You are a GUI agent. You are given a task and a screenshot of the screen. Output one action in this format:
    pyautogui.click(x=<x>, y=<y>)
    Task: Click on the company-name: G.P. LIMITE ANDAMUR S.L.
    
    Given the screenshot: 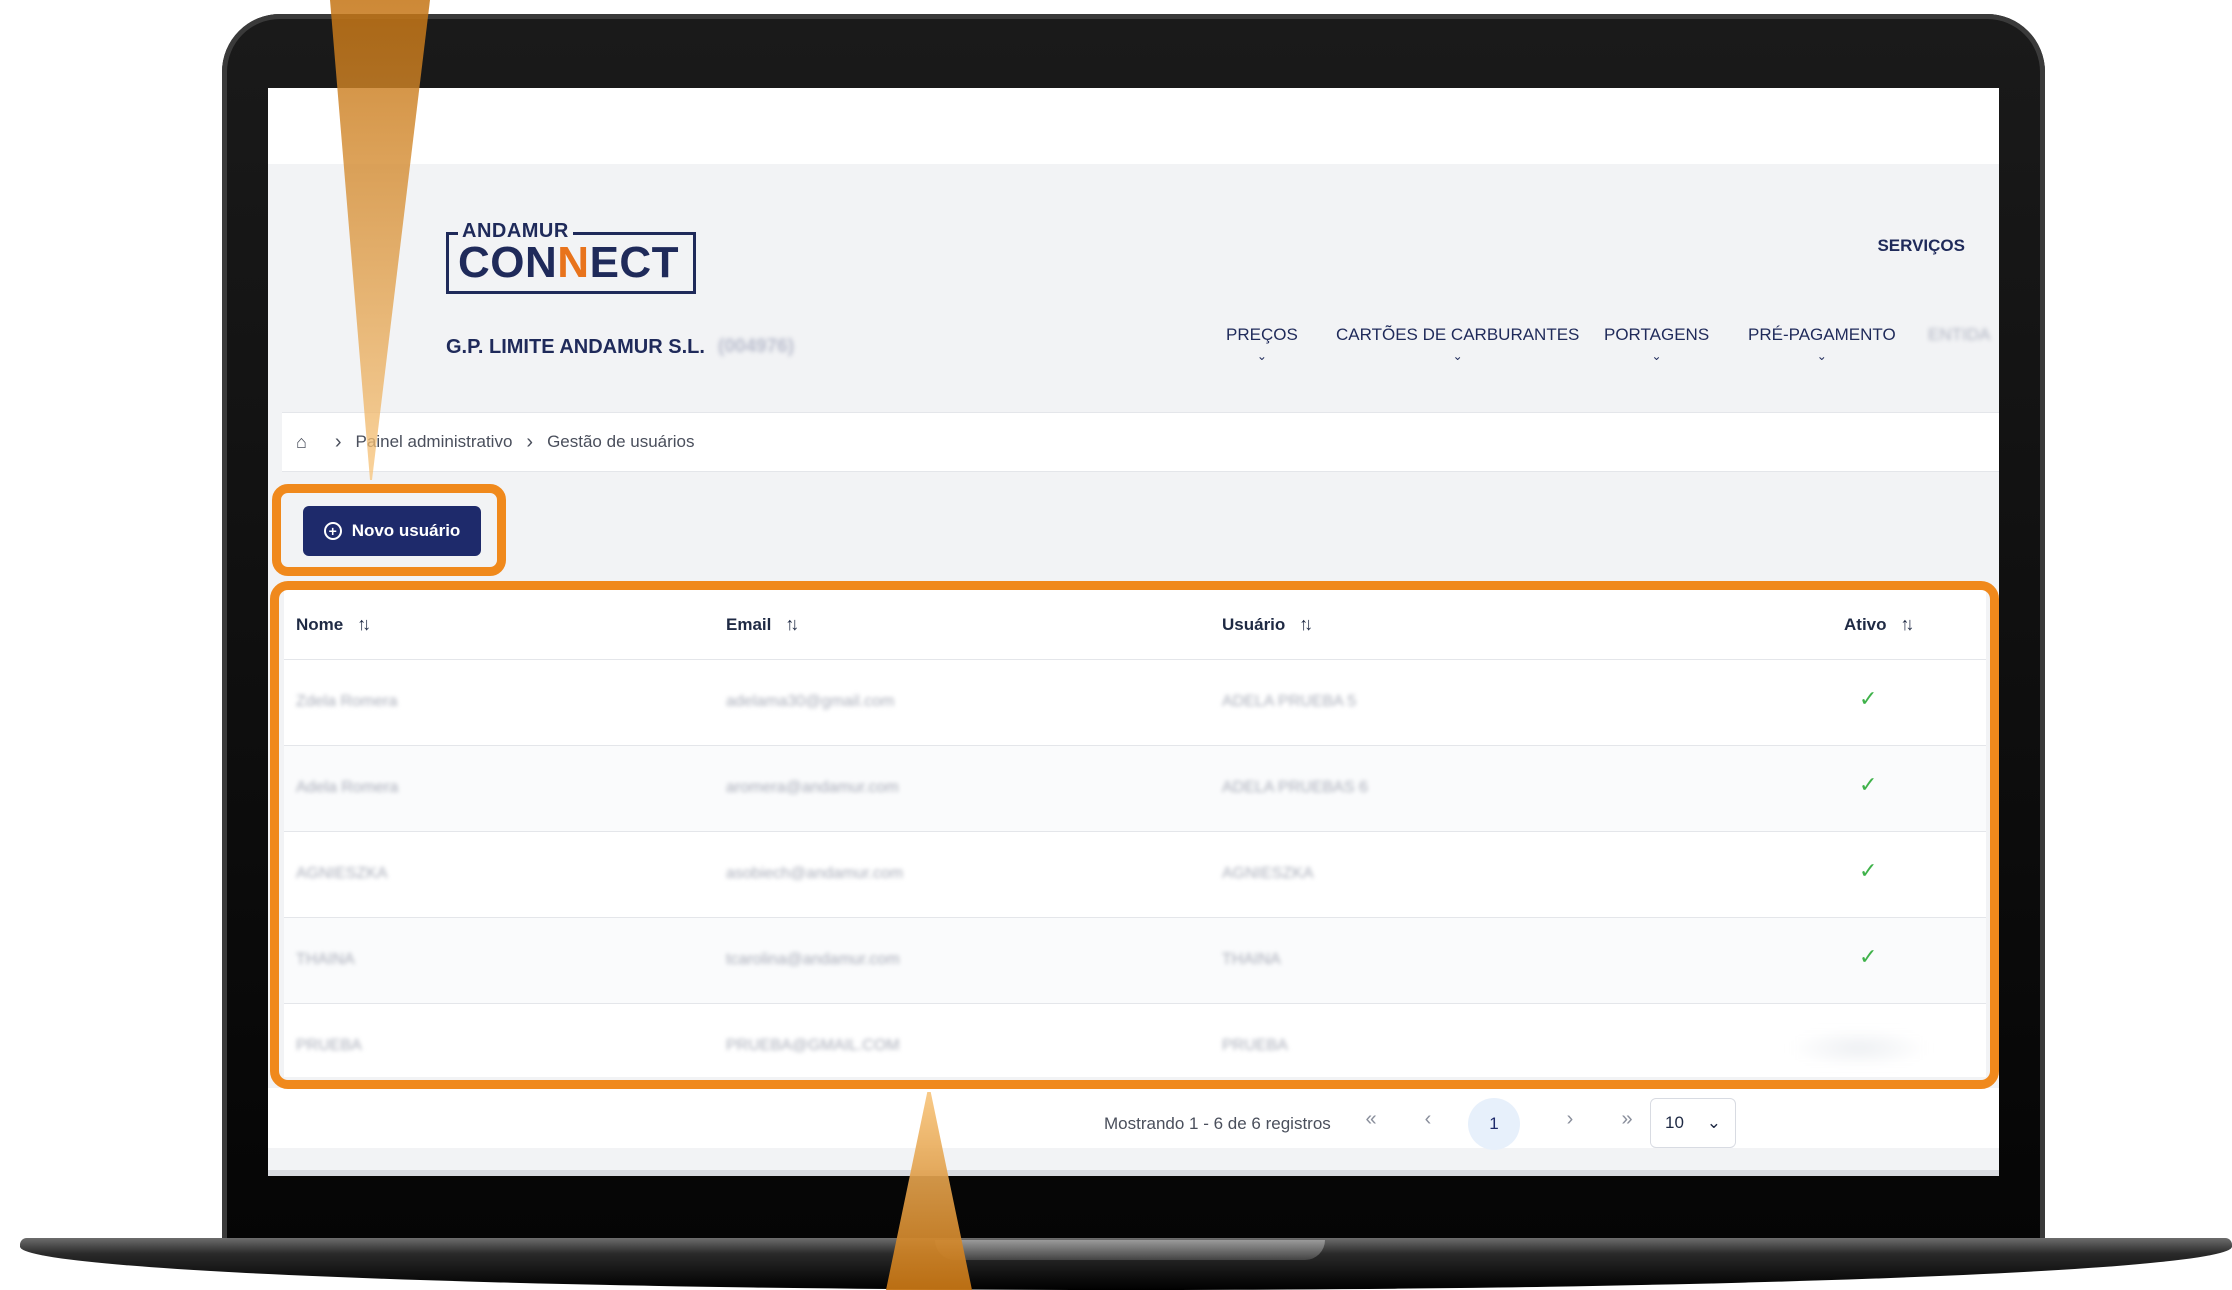 What is the action you would take?
    pyautogui.click(x=575, y=347)
    